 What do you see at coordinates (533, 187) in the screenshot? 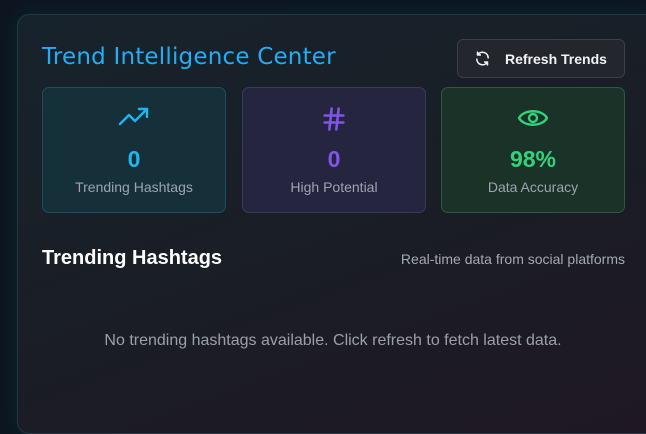
I see `data-accuracy-label: Data Accuracy` at bounding box center [533, 187].